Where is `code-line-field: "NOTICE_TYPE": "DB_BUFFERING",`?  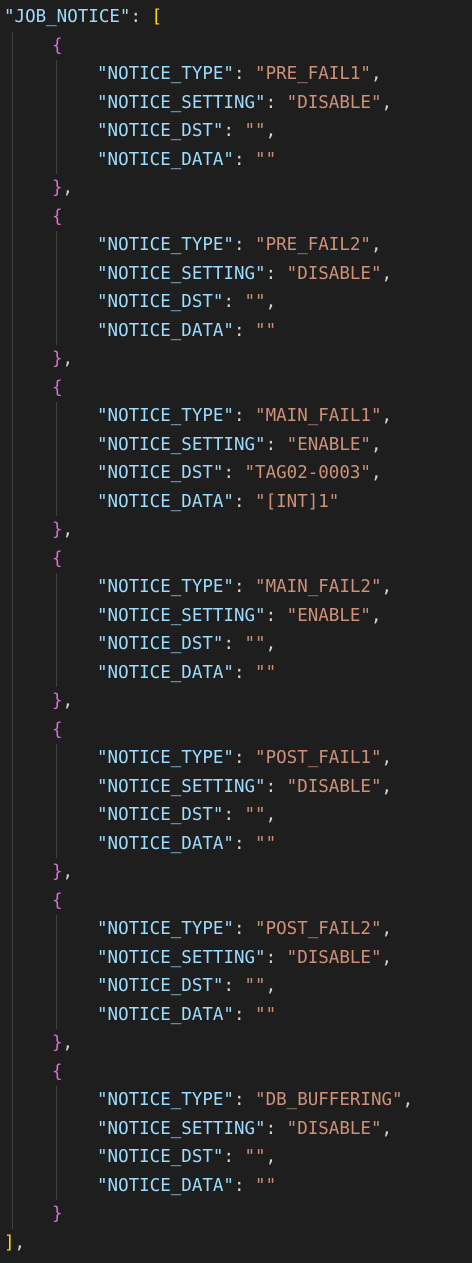
code-line-field: "NOTICE_TYPE": "DB_BUFFERING", is located at coordinates (255, 1100).